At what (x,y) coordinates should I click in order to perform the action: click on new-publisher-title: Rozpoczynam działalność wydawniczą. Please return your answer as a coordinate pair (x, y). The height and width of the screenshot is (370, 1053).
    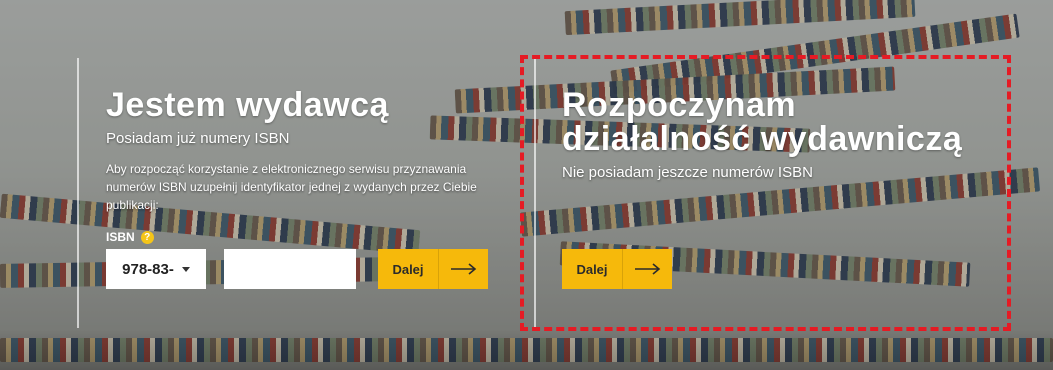
    Looking at the image, I should click on (762, 122).